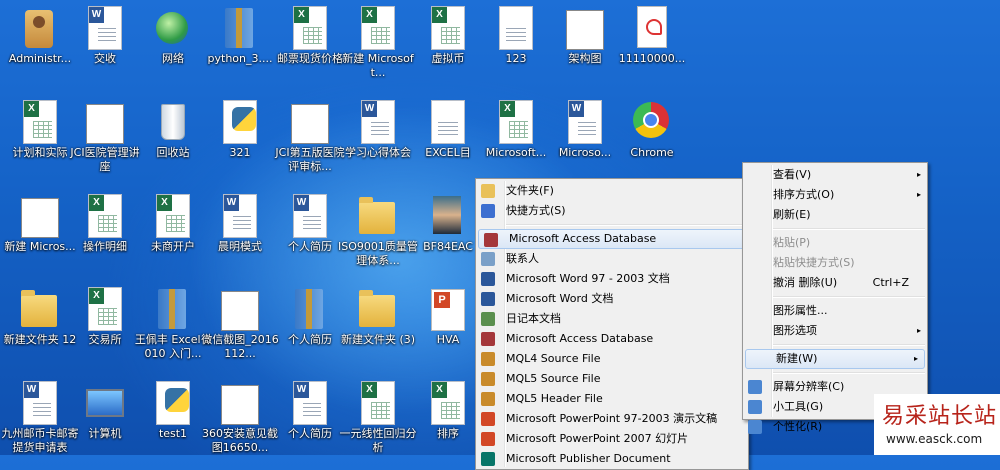 The width and height of the screenshot is (1000, 470). Describe the element at coordinates (890, 282) in the screenshot. I see `menu-item-shortcut: Ctrl+Z` at that location.